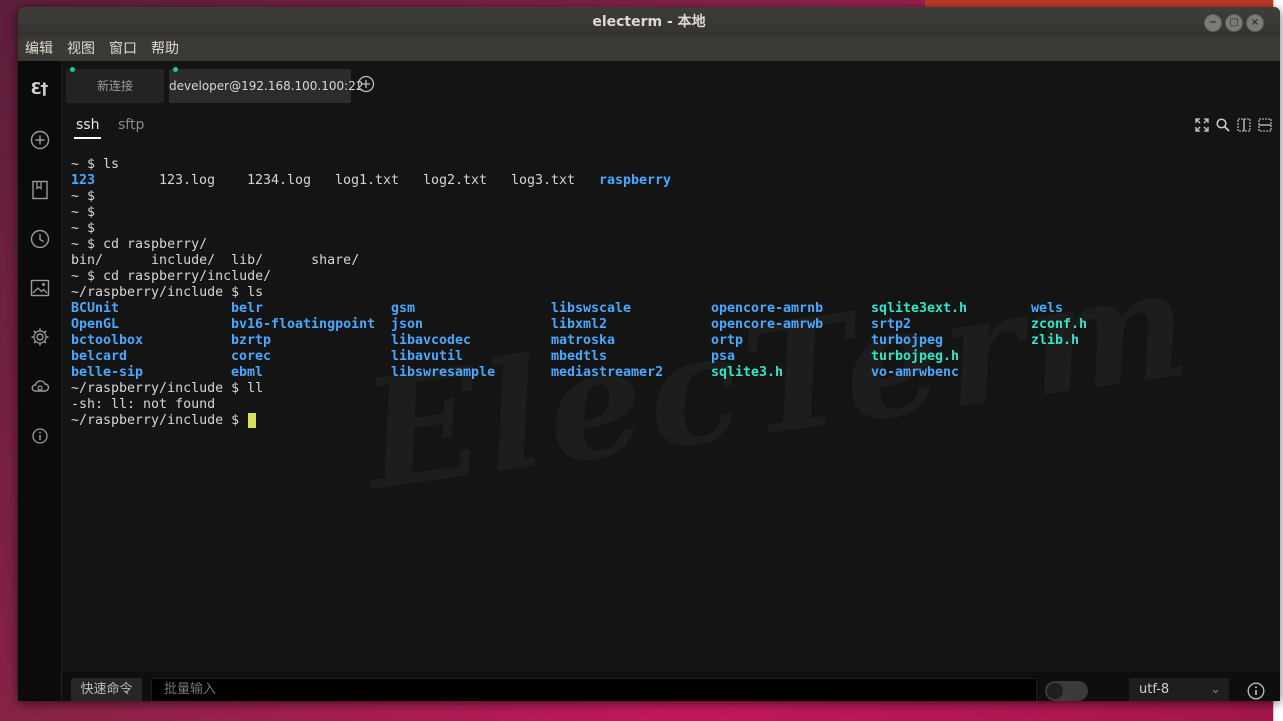 This screenshot has width=1283, height=721. Describe the element at coordinates (39, 88) in the screenshot. I see `logo-icon: ℇ†` at that location.